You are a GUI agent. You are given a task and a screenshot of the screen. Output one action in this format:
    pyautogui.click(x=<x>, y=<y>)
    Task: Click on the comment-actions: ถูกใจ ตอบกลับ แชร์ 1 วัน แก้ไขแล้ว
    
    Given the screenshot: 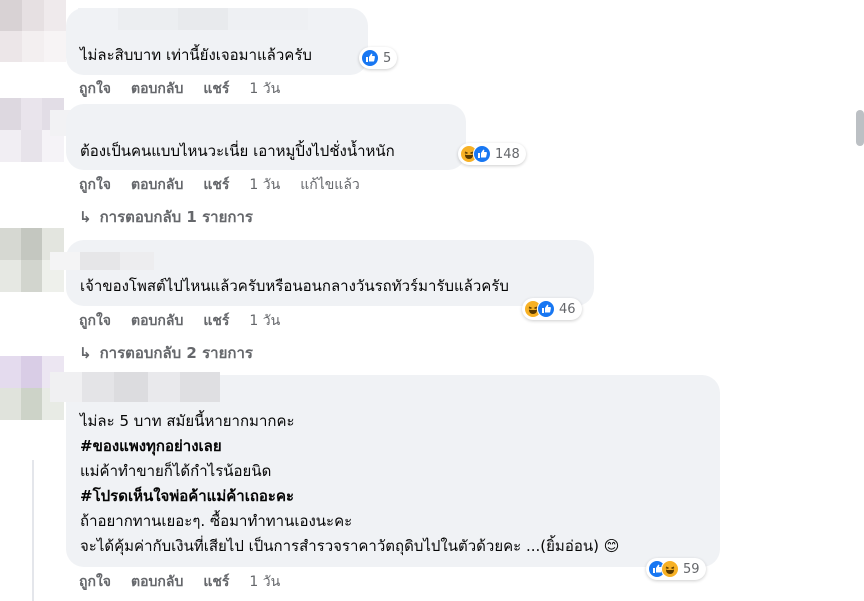 What is the action you would take?
    pyautogui.click(x=229, y=185)
    